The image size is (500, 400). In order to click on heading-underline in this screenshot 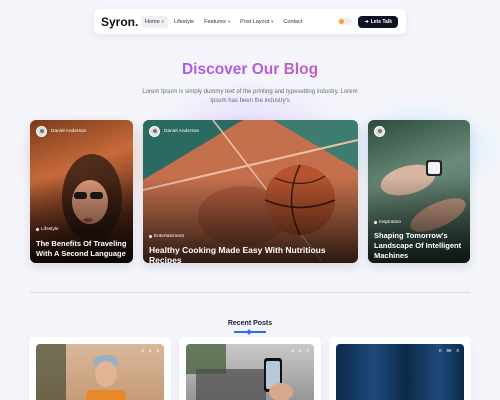, I will do `click(250, 332)`.